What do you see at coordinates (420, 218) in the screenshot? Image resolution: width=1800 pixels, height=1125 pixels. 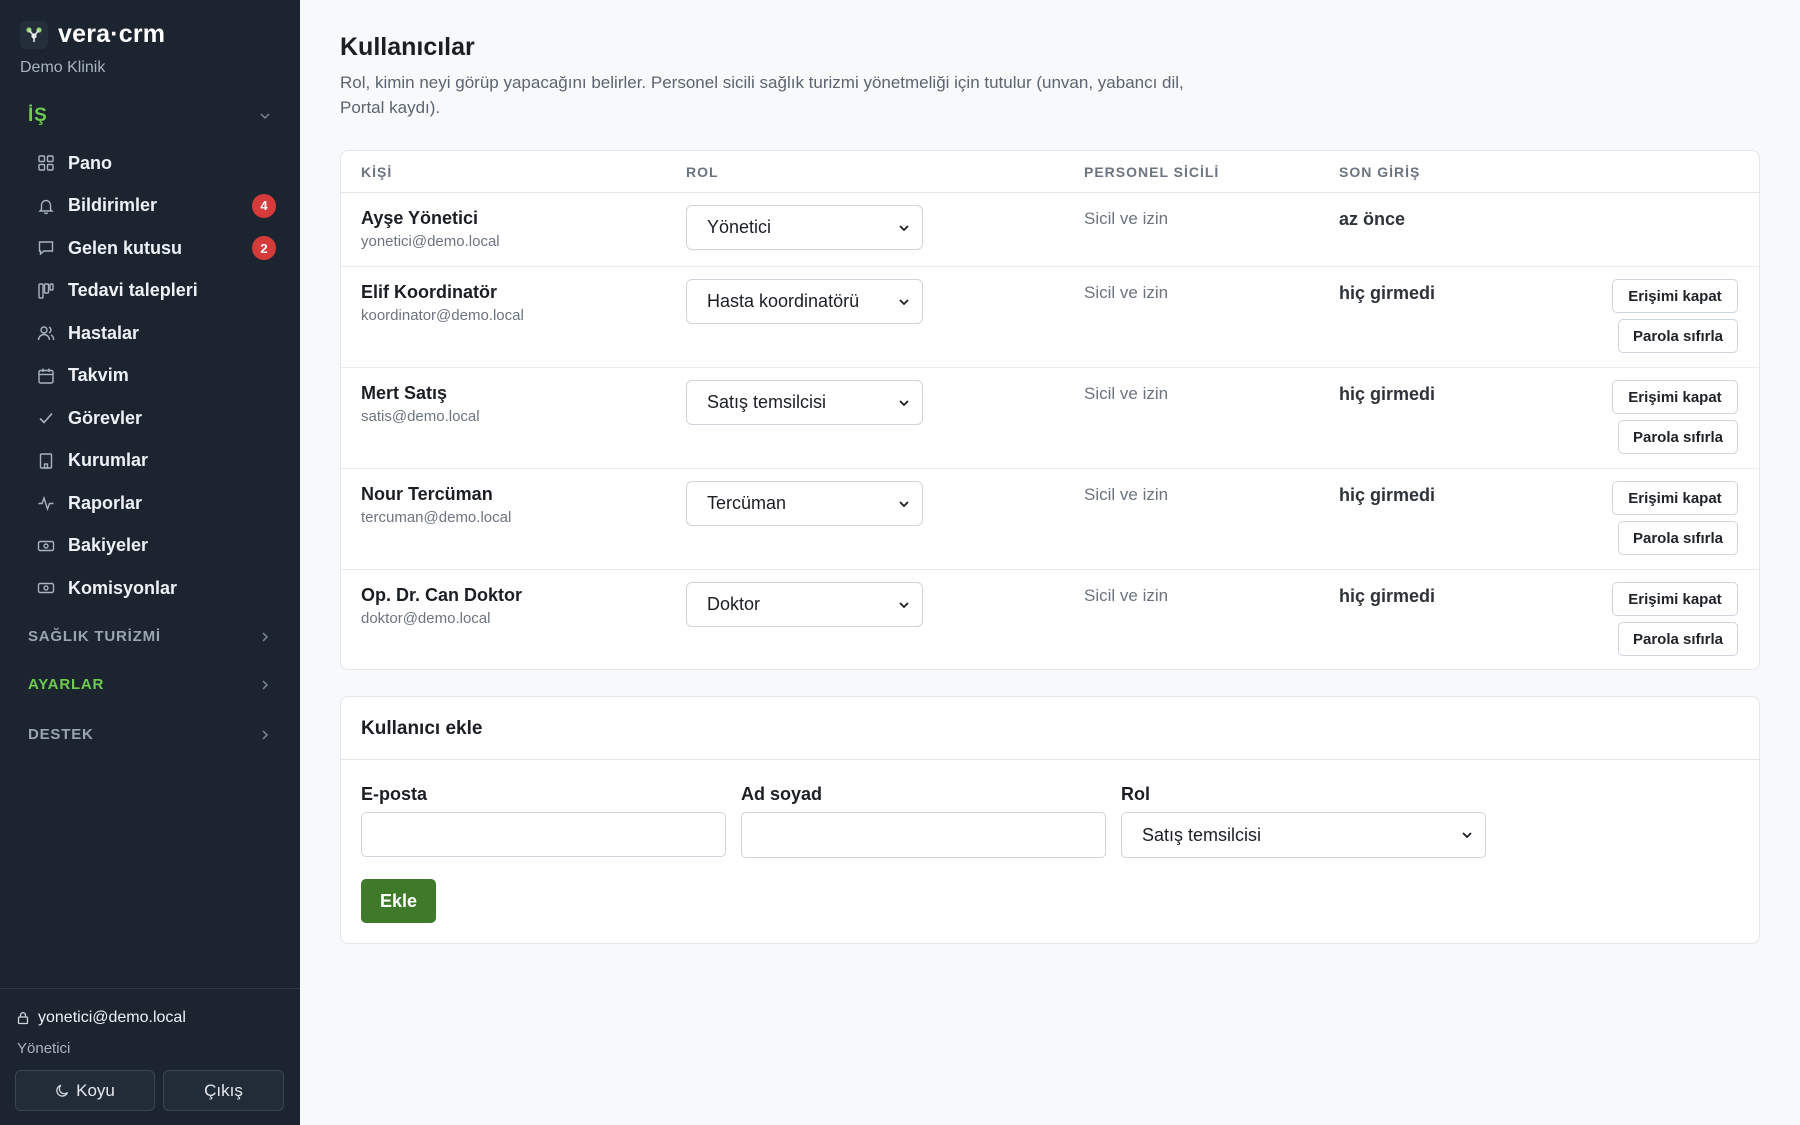 I see `user-name: Ayşe Yönetici` at bounding box center [420, 218].